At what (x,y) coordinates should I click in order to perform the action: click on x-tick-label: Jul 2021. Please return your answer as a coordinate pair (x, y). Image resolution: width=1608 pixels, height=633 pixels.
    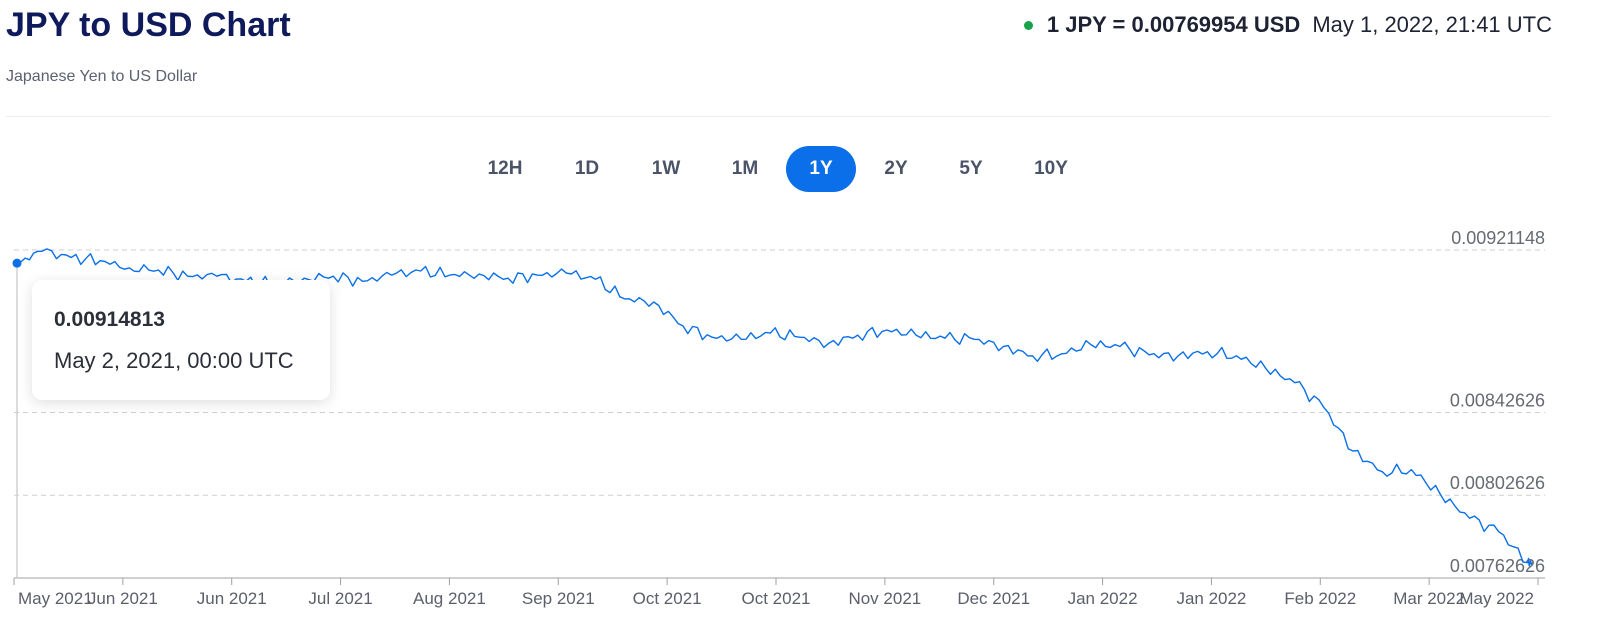
    Looking at the image, I should click on (340, 598).